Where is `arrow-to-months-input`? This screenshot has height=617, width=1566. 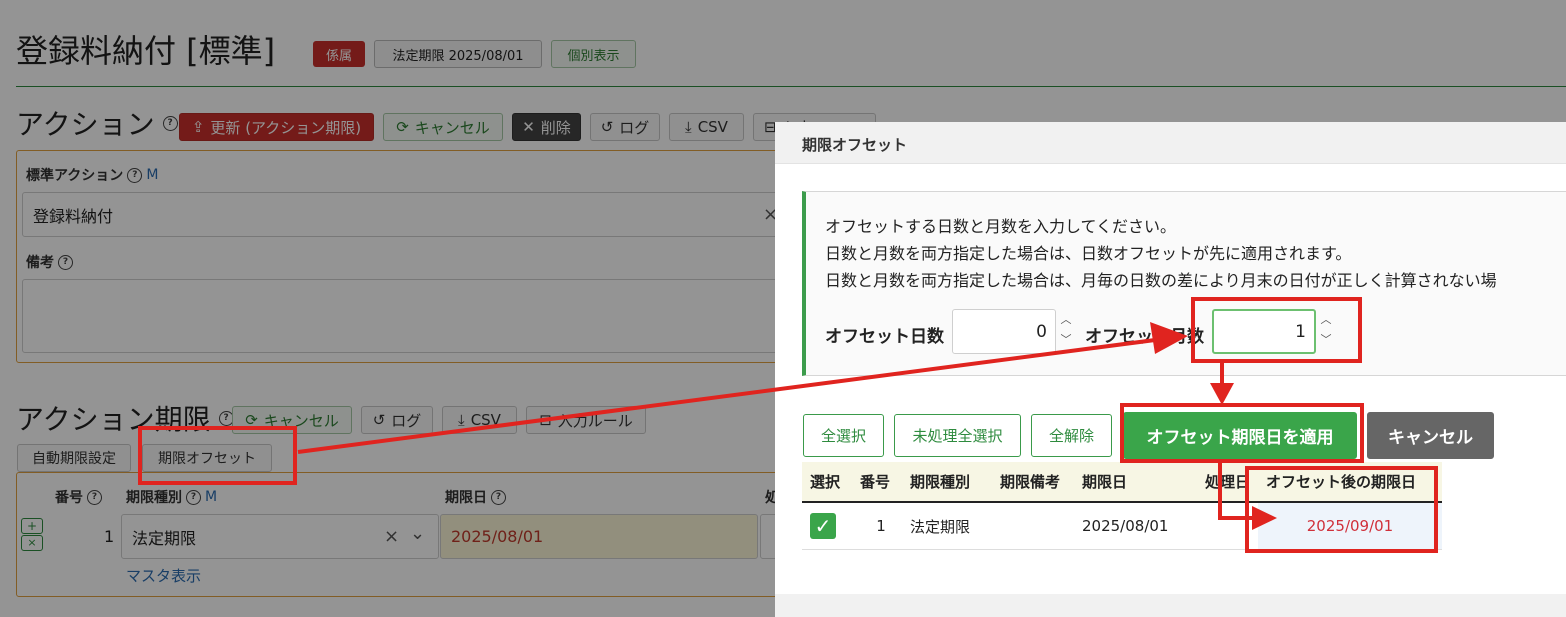
arrow-to-months-input is located at coordinates (742, 388).